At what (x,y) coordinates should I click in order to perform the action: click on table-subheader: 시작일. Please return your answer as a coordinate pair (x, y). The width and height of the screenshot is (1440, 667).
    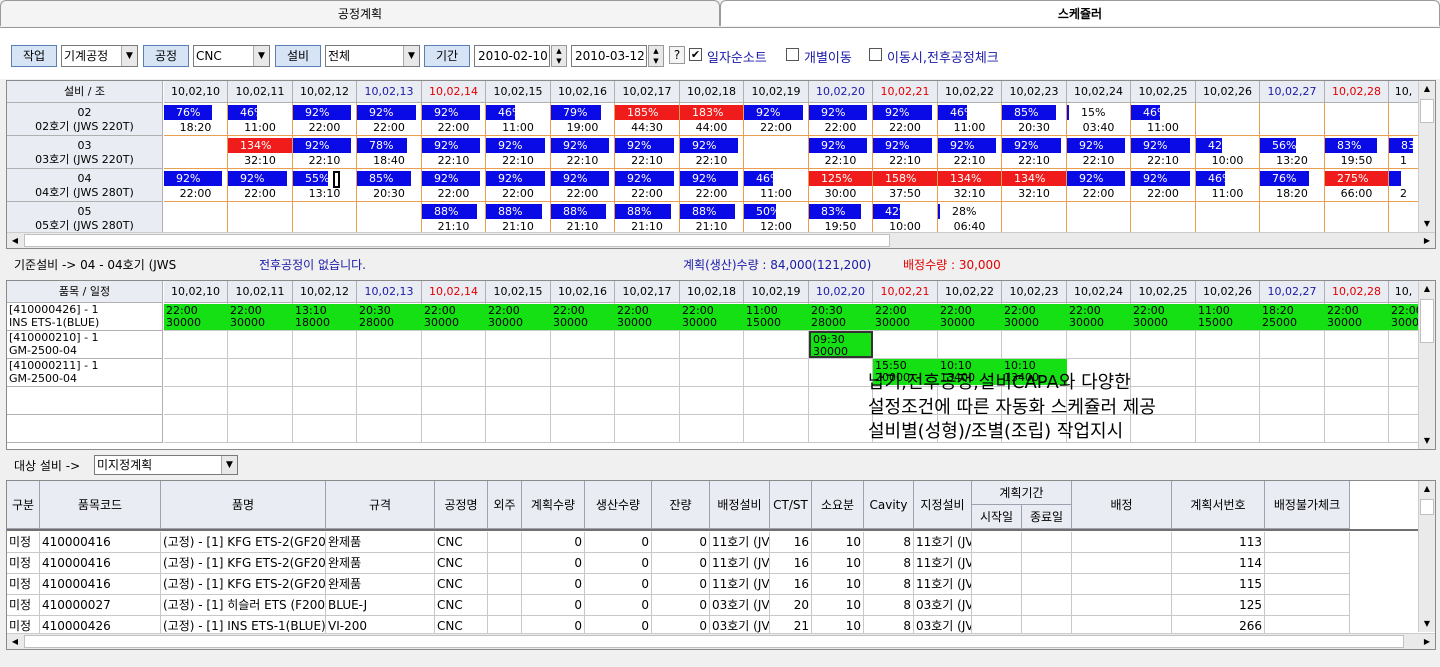
    Looking at the image, I should click on (997, 517).